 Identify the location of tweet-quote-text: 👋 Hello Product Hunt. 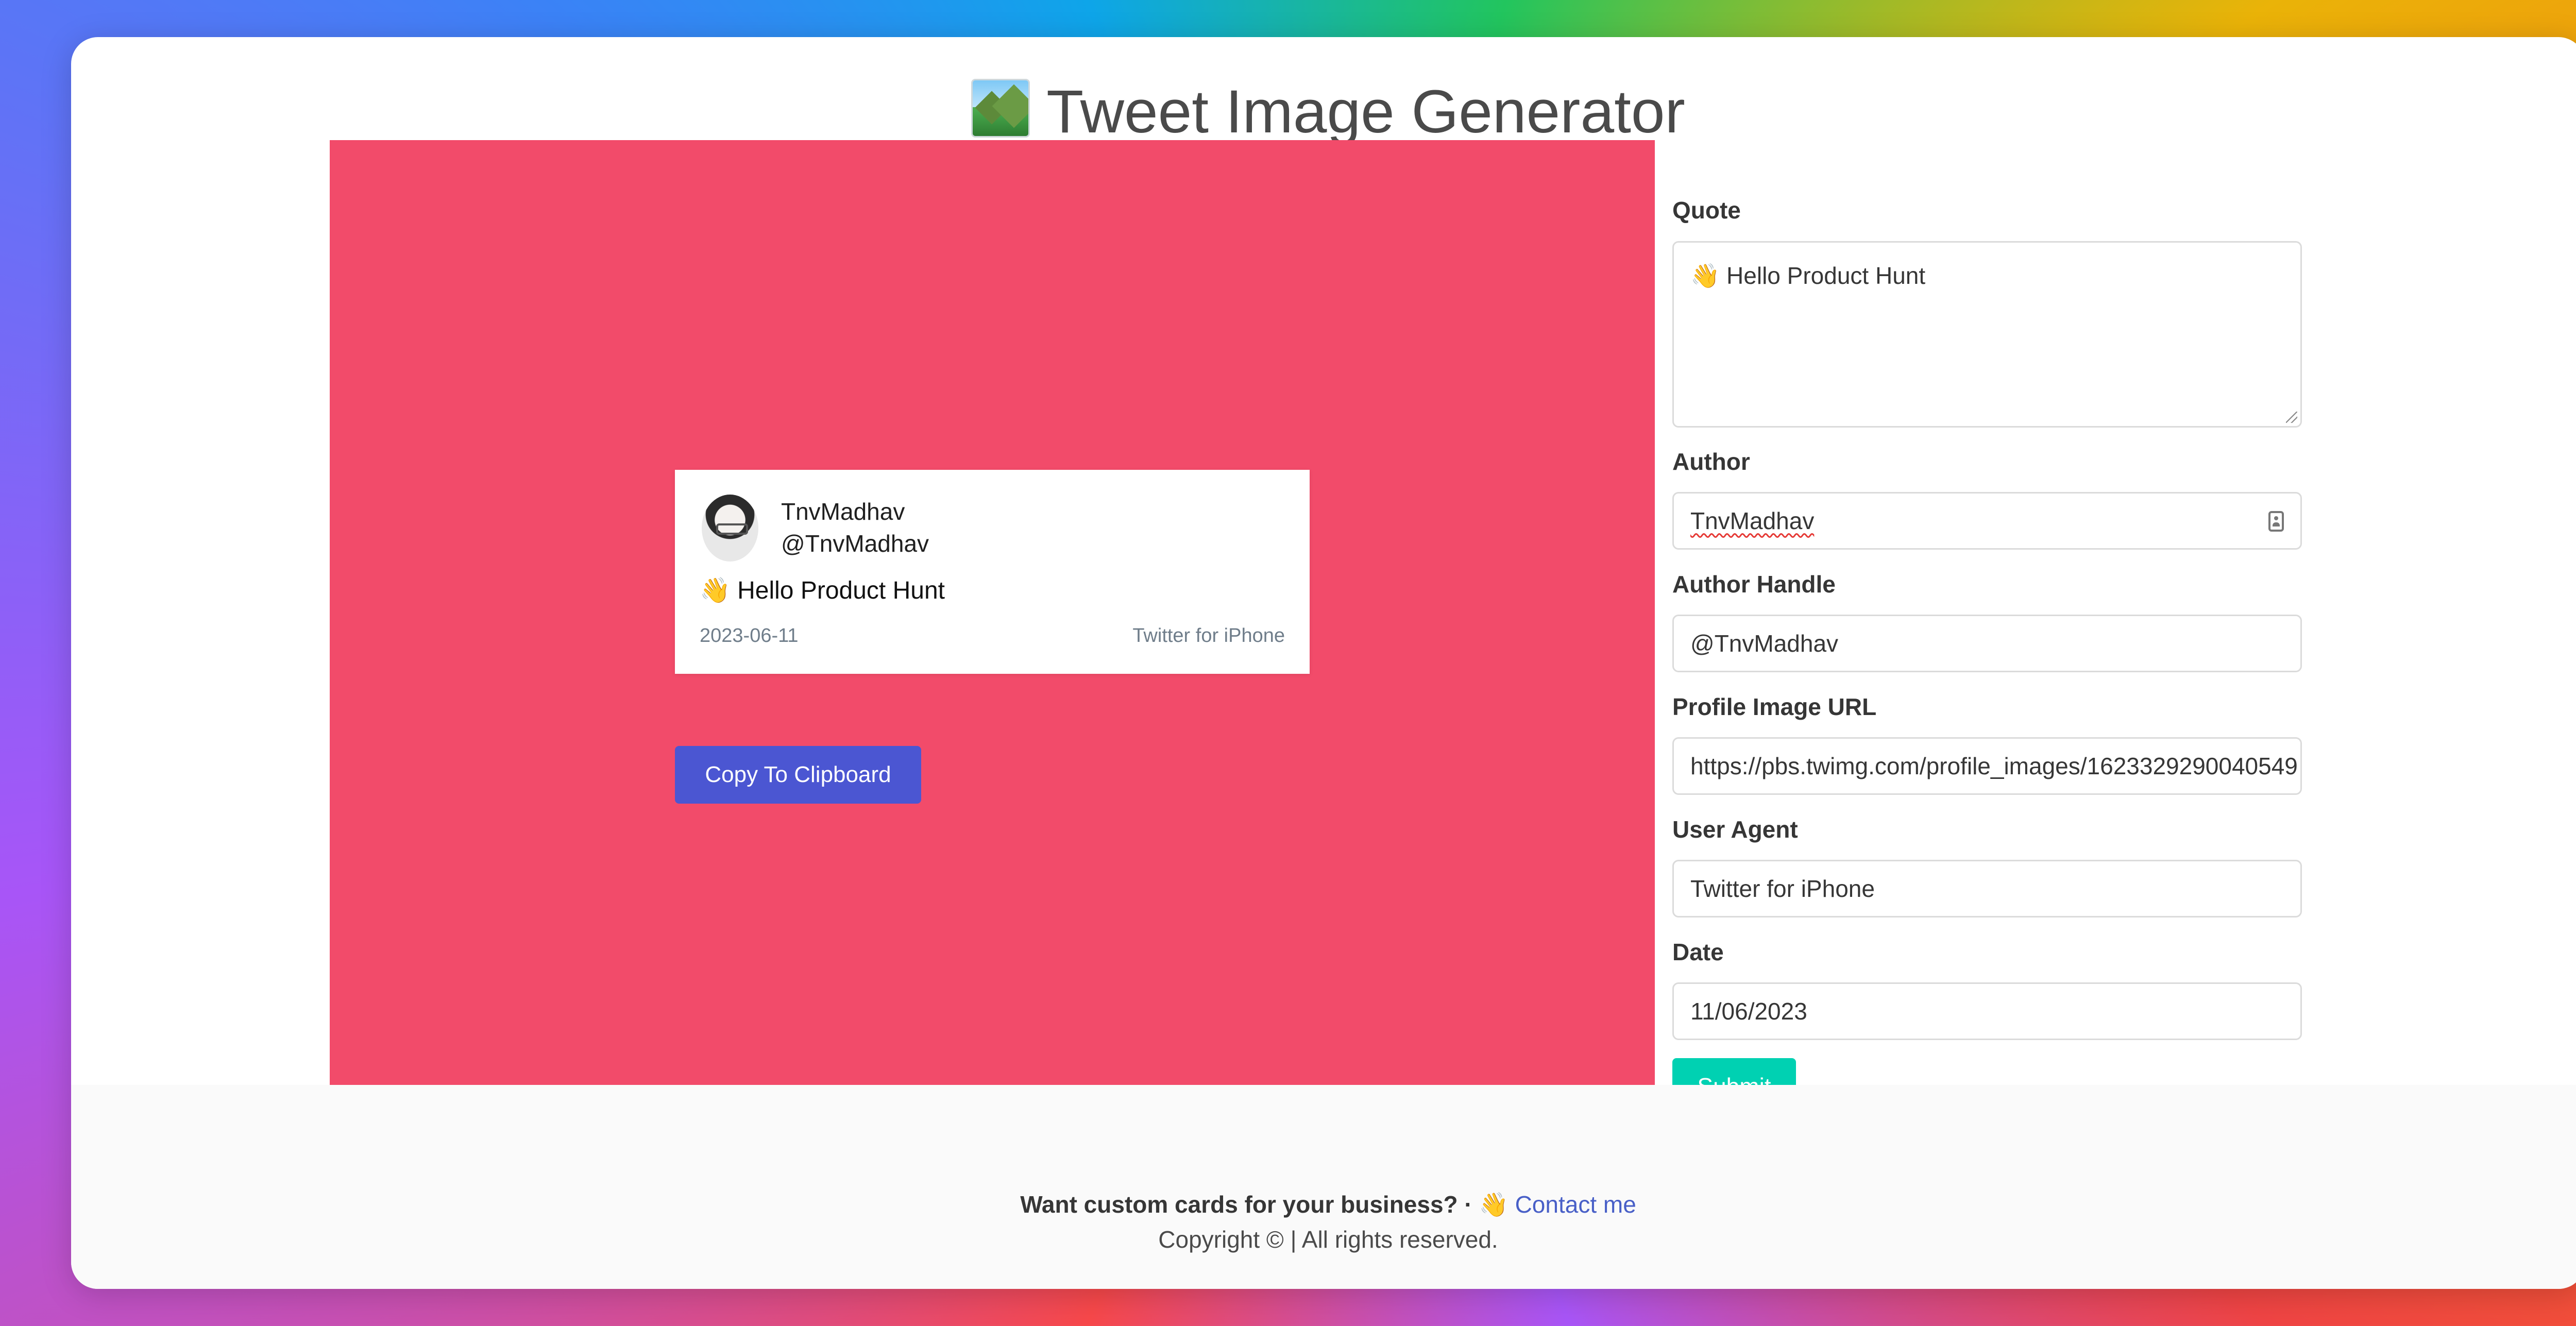
(823, 590).